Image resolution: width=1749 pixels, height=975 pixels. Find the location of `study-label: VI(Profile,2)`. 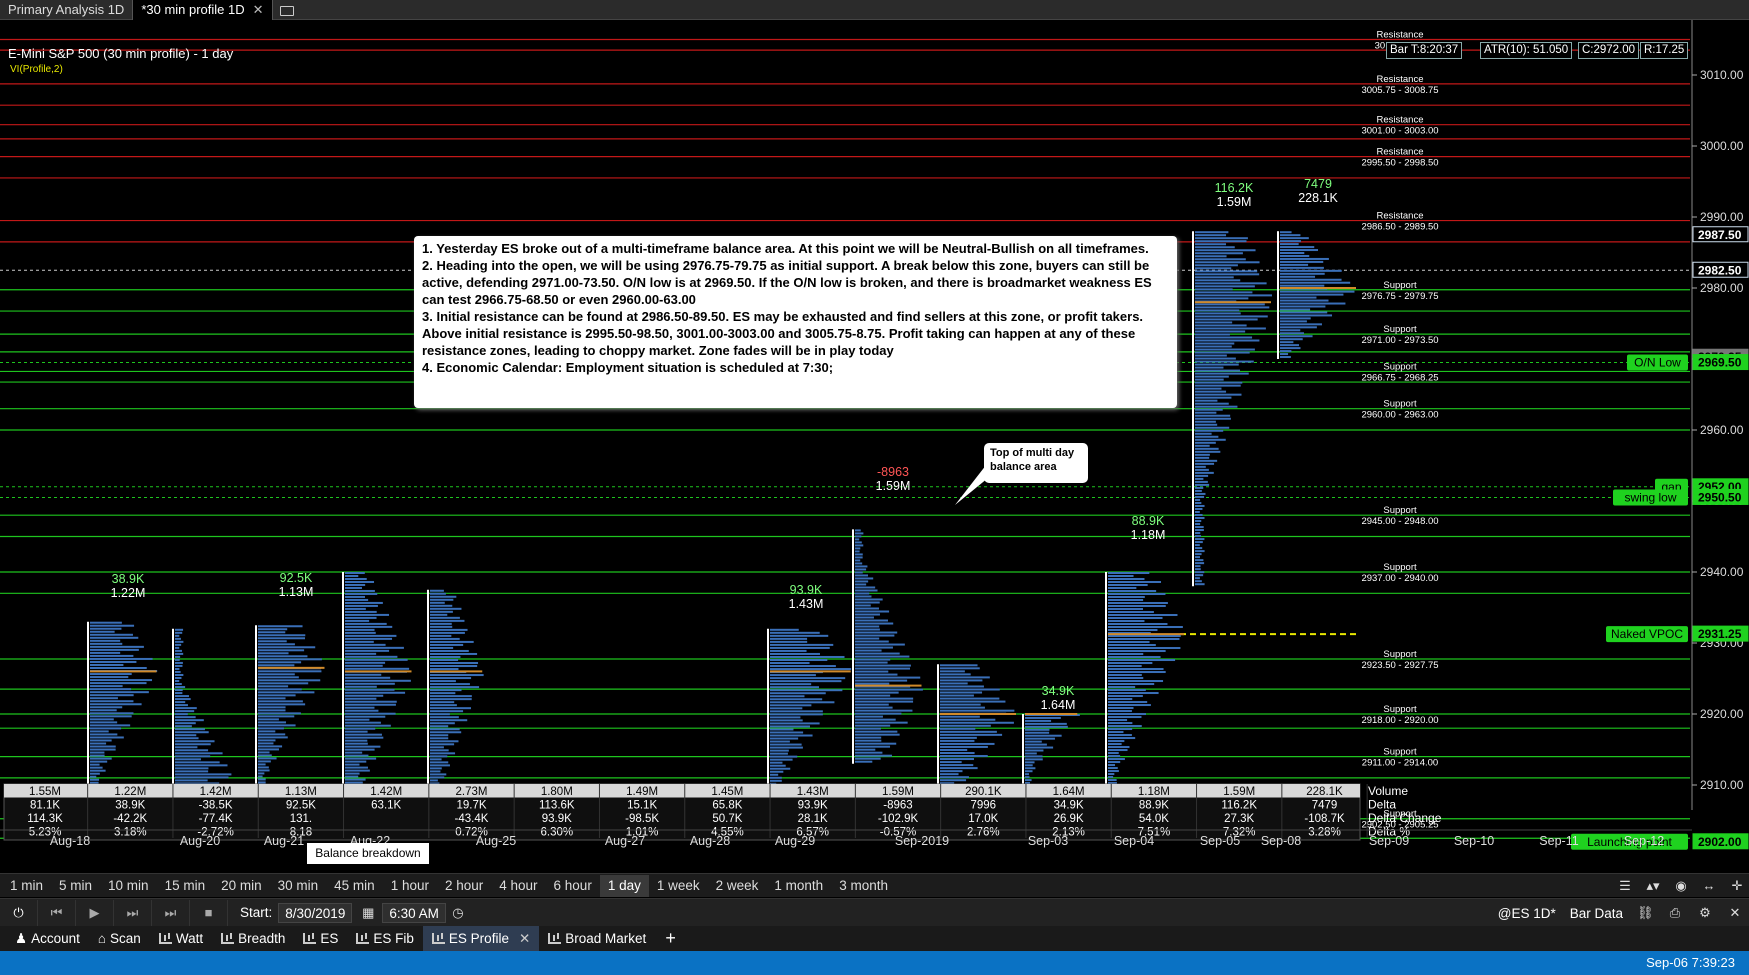

study-label: VI(Profile,2) is located at coordinates (36, 69).